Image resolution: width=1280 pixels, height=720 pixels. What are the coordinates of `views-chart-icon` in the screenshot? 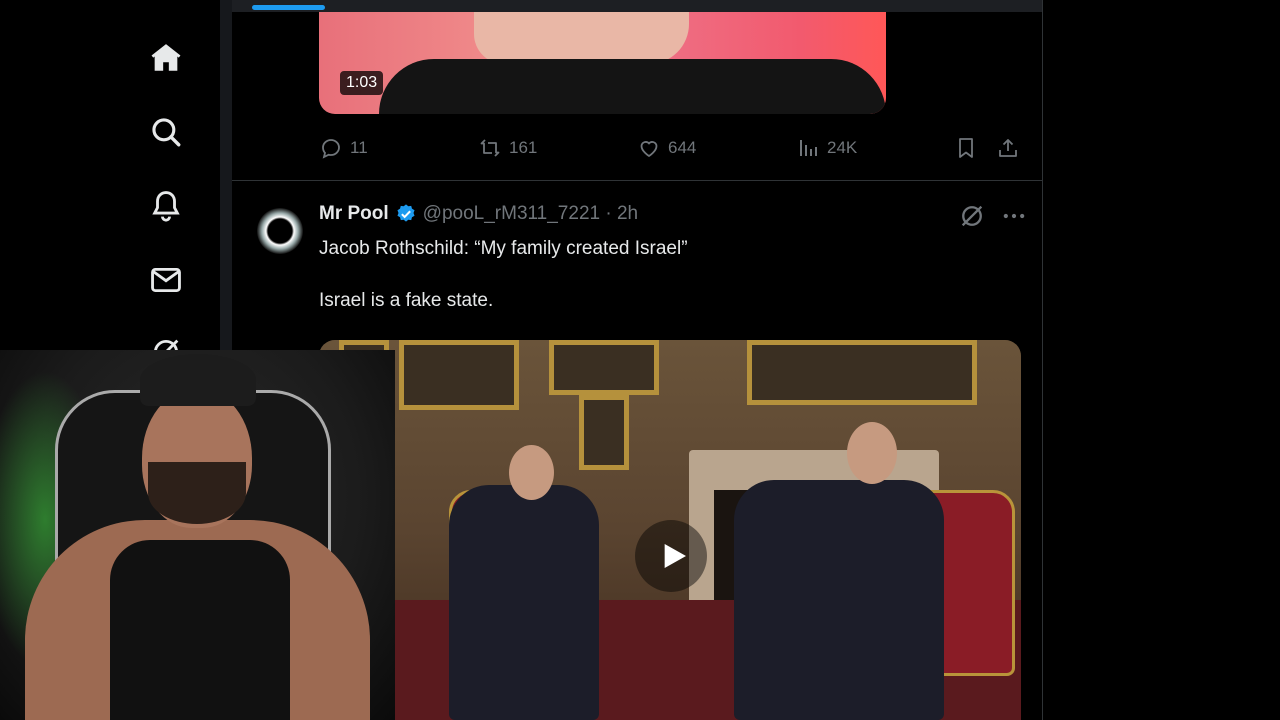 It's located at (808, 148).